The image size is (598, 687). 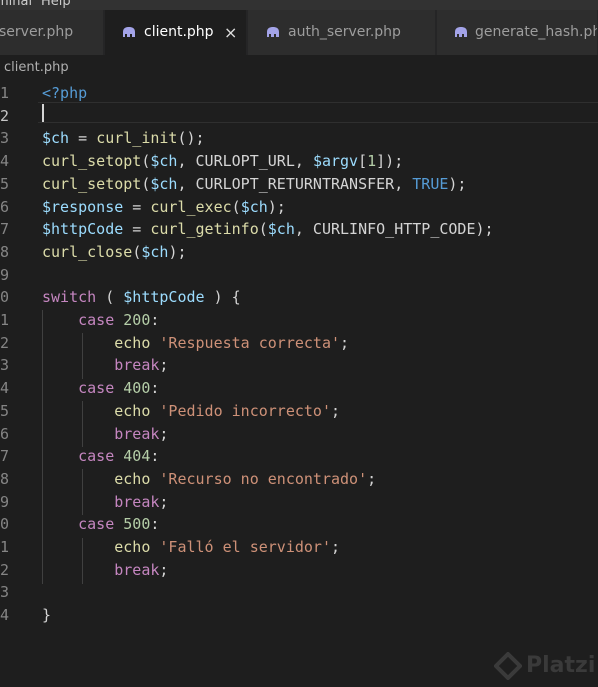 I want to click on watermark-label: Platzi, so click(x=561, y=665).